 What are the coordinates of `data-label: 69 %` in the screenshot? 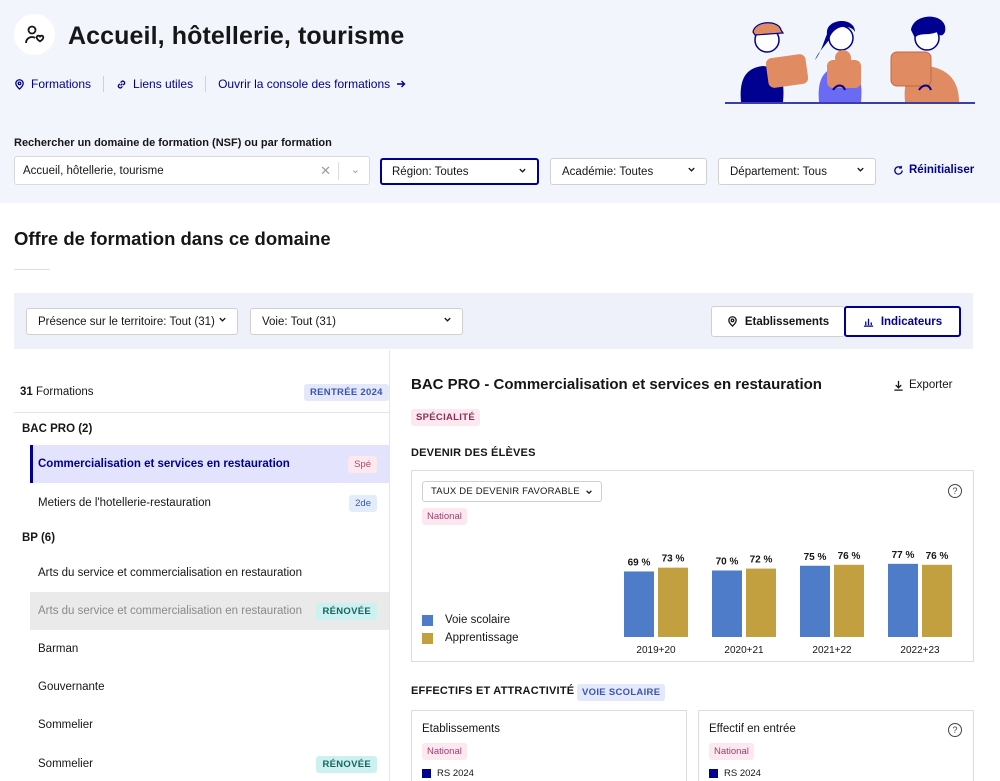 It's located at (639, 562).